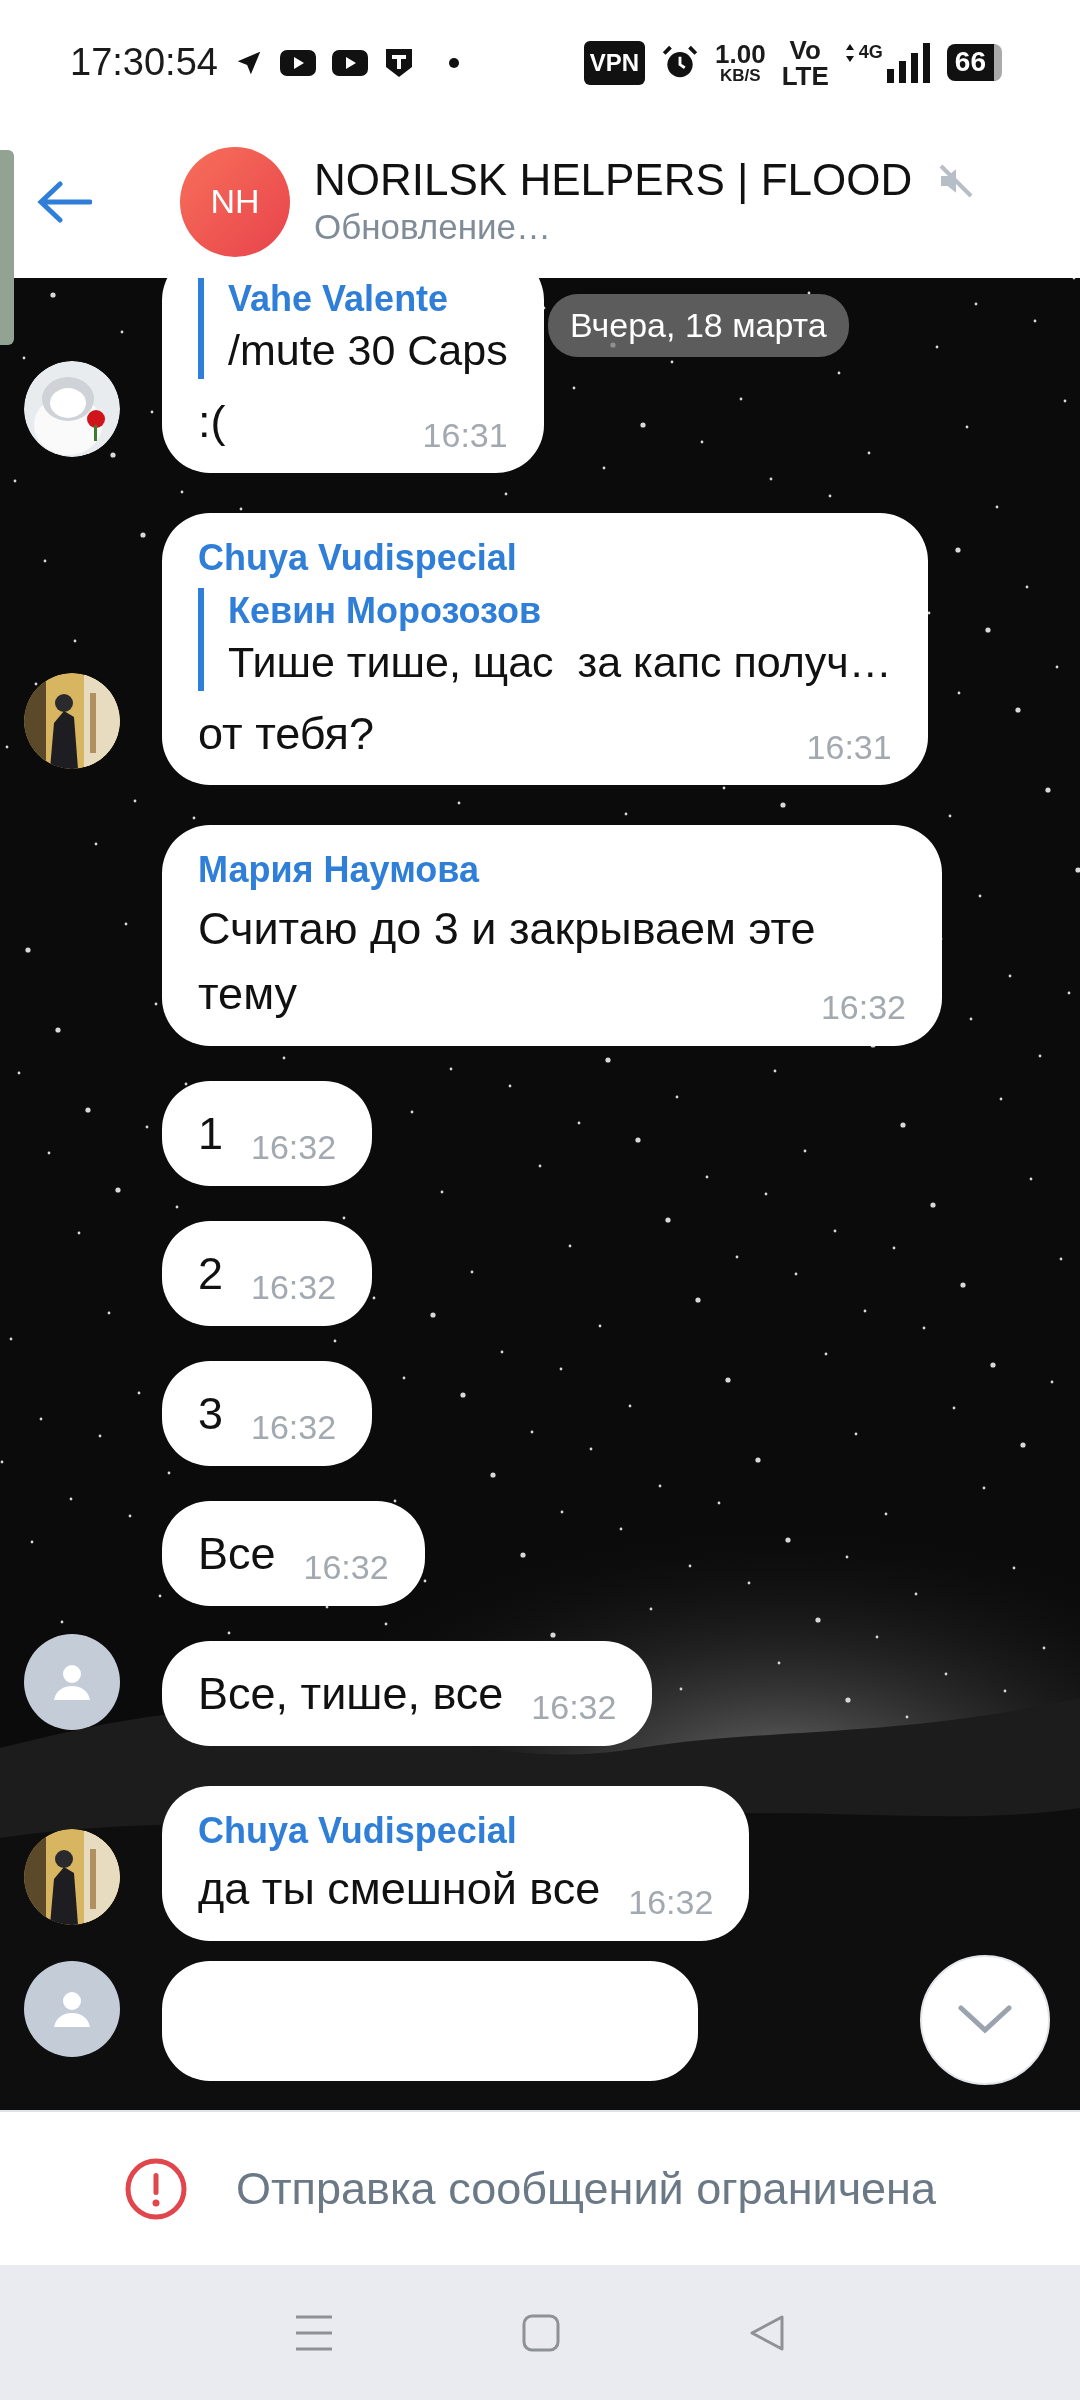  Describe the element at coordinates (908, 62) in the screenshot. I see `signal-icon` at that location.